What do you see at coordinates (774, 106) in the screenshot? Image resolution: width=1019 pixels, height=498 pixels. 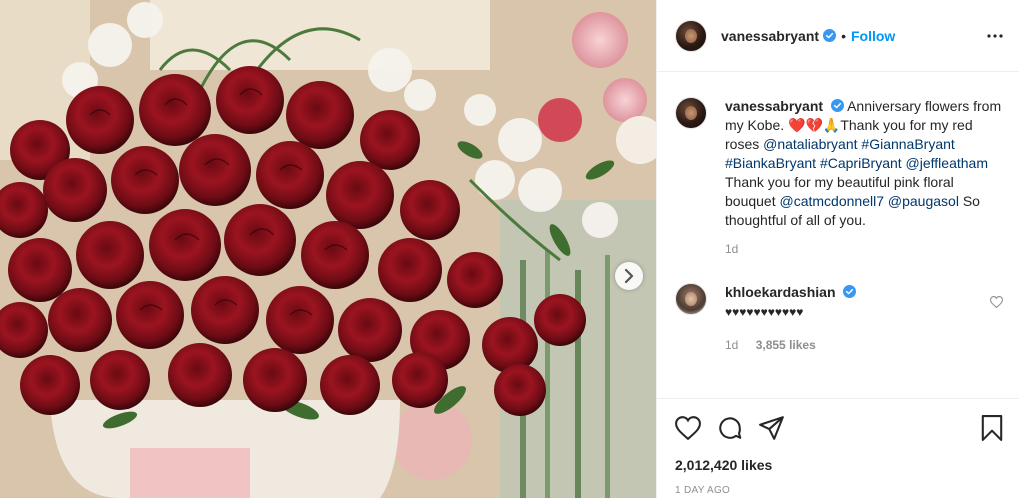 I see `caption-username: vanessabryant` at bounding box center [774, 106].